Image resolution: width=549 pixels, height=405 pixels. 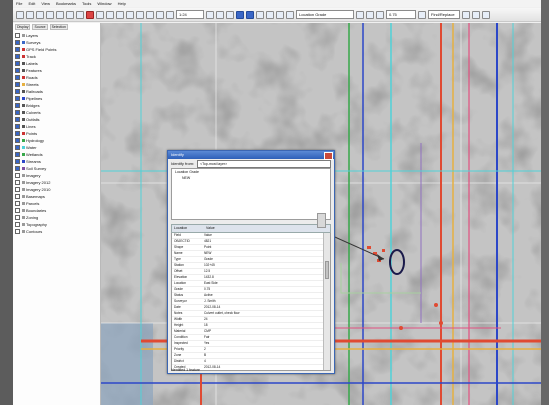 What do you see at coordinates (325, 14) in the screenshot?
I see `layer-combo: Location Grade` at bounding box center [325, 14].